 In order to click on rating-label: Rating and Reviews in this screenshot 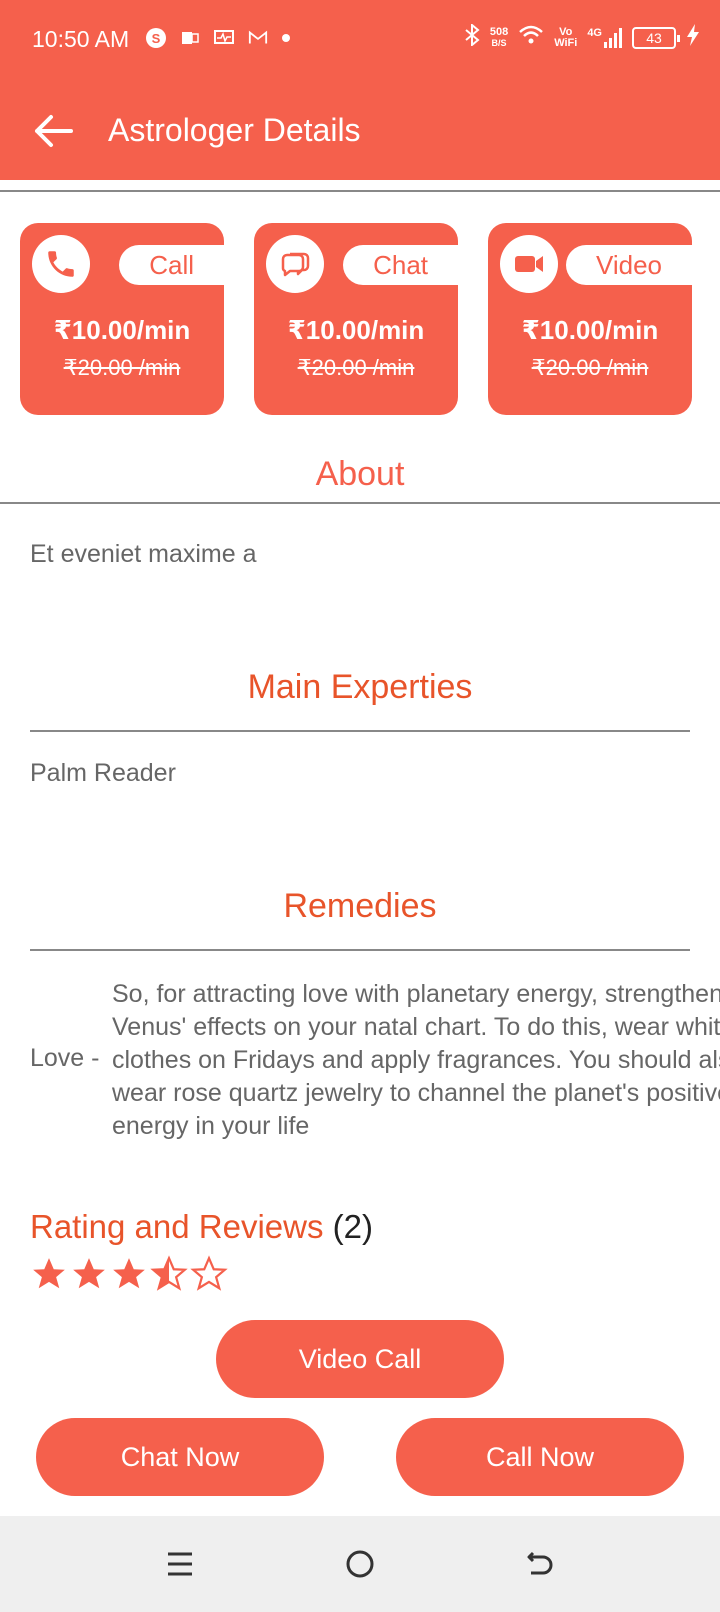, I will do `click(177, 1226)`.